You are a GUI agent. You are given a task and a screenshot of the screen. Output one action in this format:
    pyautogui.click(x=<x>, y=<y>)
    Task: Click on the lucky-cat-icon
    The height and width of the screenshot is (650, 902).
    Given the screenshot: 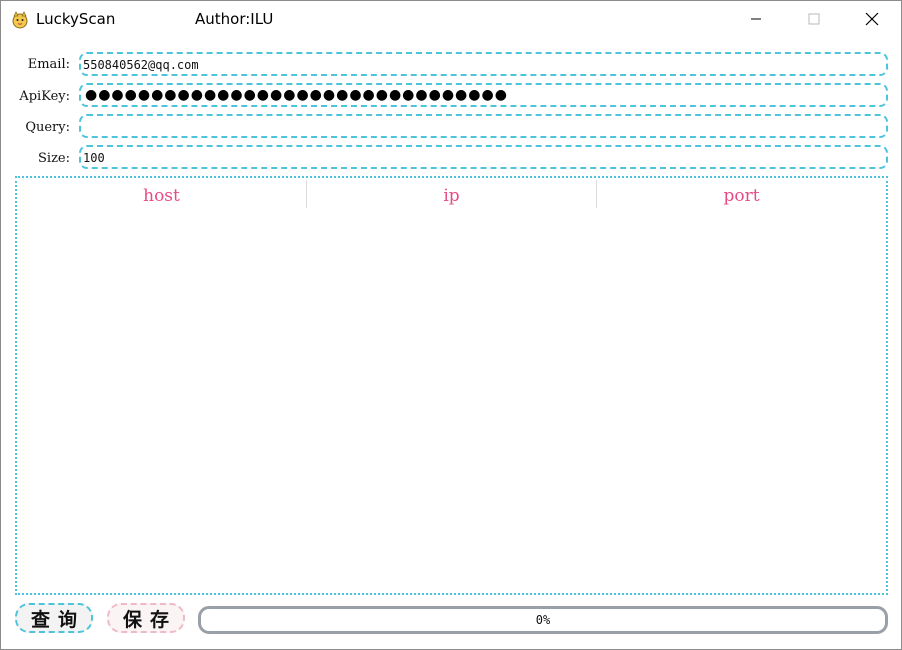 What is the action you would take?
    pyautogui.click(x=20, y=20)
    